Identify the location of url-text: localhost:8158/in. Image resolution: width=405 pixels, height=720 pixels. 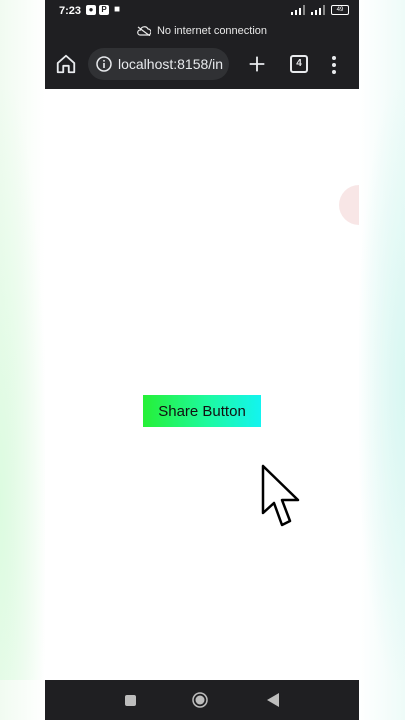
(172, 64).